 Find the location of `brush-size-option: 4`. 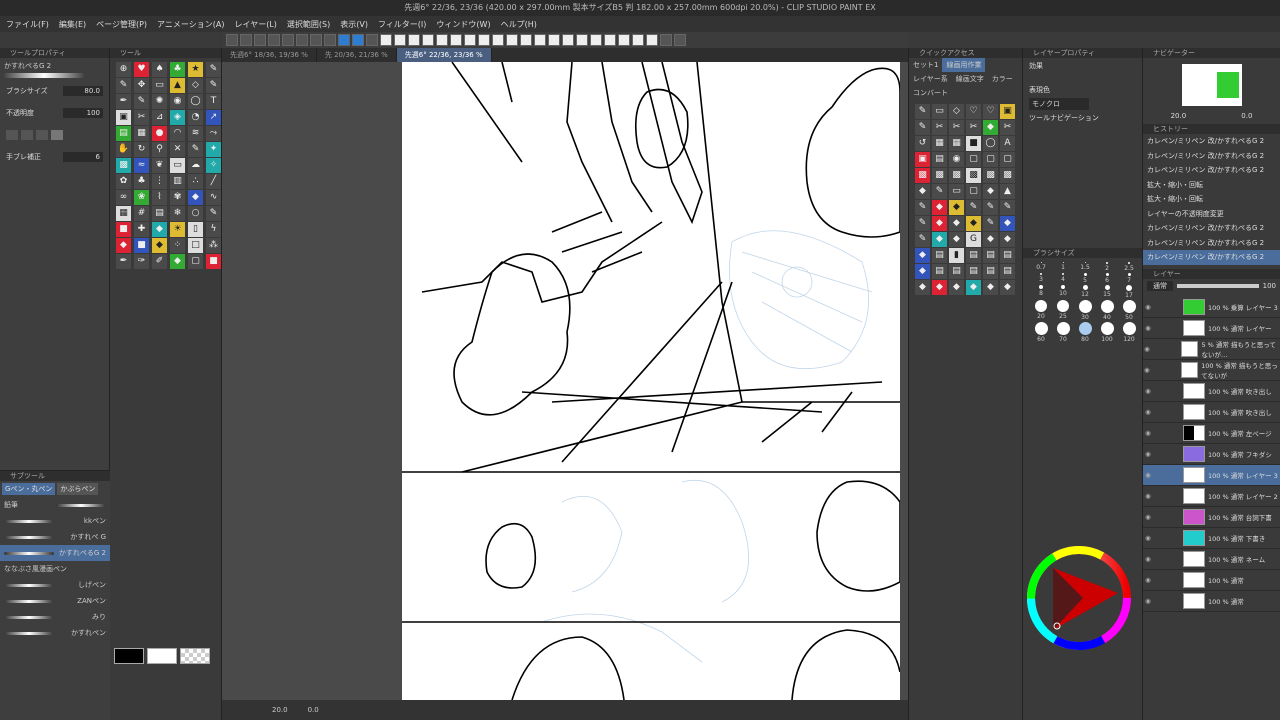

brush-size-option: 4 is located at coordinates (1063, 278).